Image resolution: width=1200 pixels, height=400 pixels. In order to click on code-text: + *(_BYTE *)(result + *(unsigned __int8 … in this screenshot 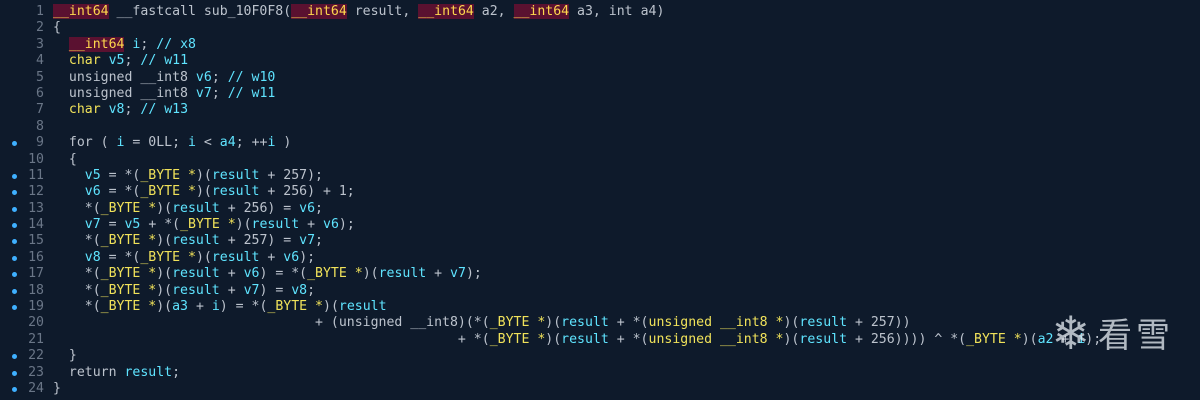, I will do `click(577, 340)`.